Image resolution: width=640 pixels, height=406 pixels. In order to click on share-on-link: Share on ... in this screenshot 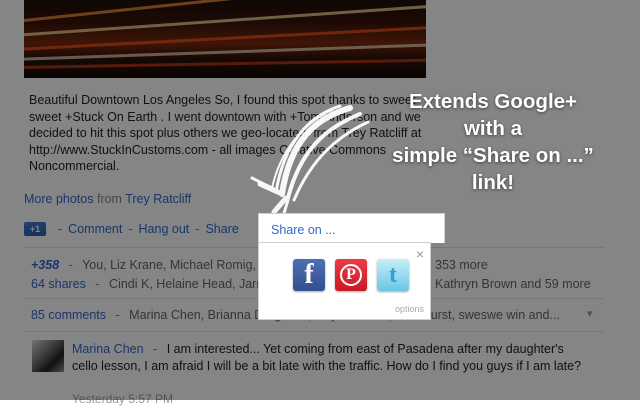, I will do `click(303, 230)`.